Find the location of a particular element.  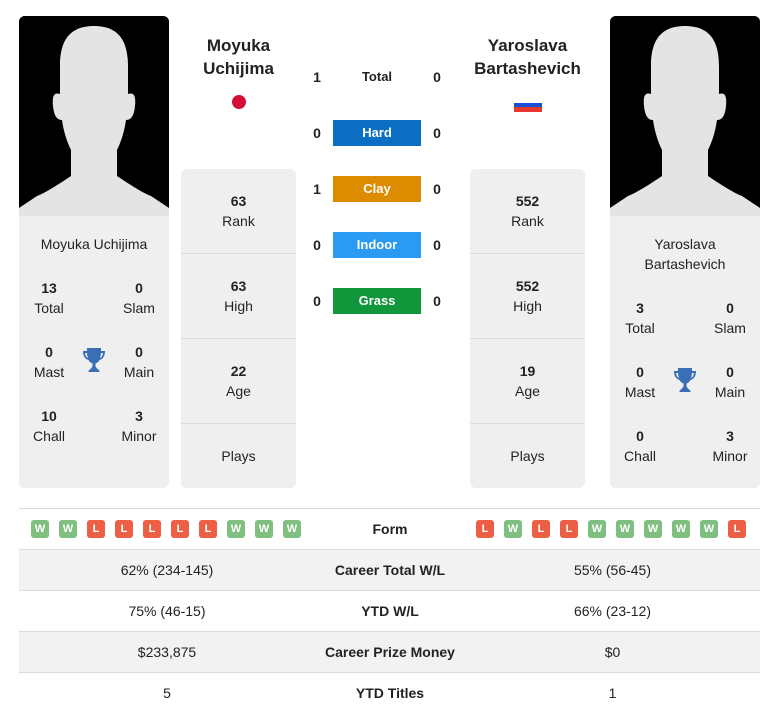

player1-value: $233,875 is located at coordinates (167, 652).